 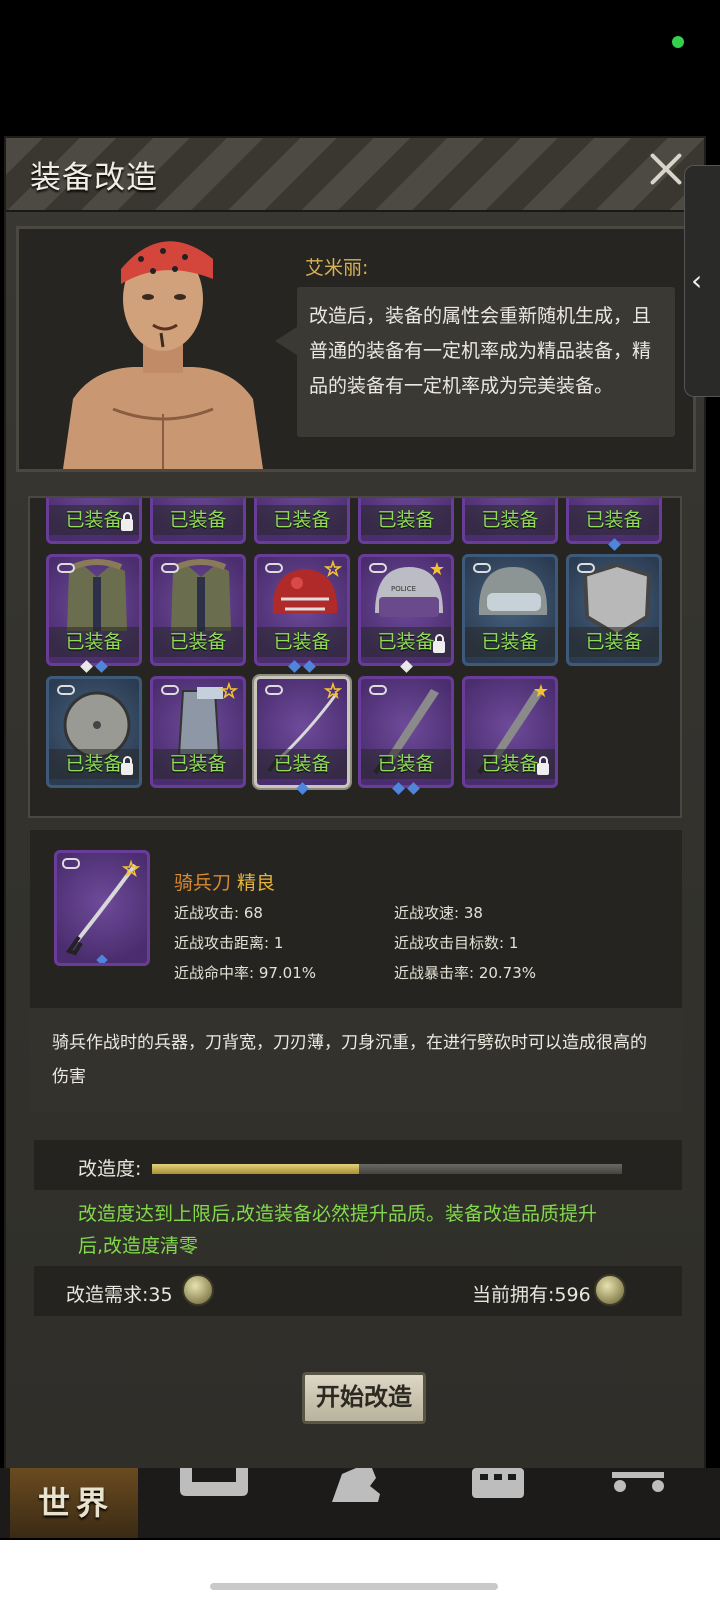 I want to click on stat-melee-hit: 近战命中率: 97.01%, so click(x=245, y=973).